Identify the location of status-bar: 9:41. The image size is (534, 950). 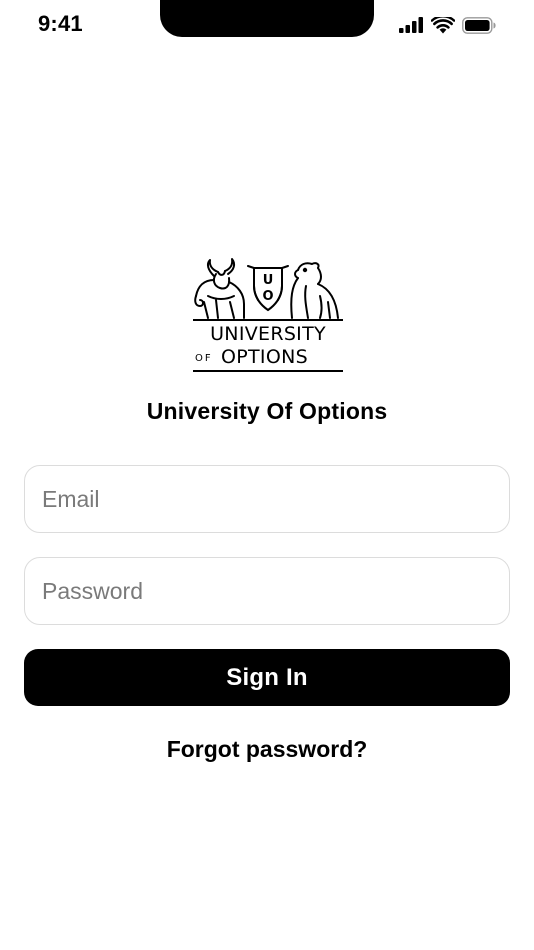
(267, 24).